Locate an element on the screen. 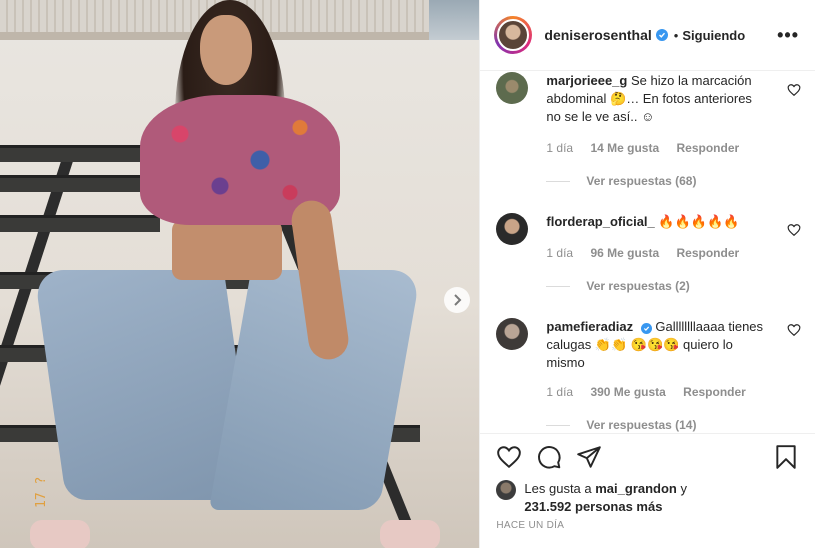  photo-date-stamp: 17 ? is located at coordinates (41, 492).